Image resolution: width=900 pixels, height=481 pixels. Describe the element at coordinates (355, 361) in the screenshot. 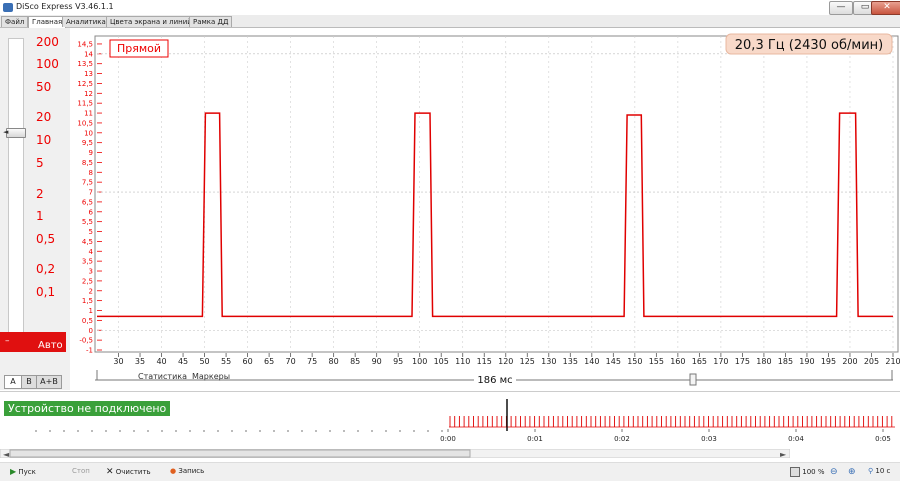

I see `x-tick-label: 85` at that location.